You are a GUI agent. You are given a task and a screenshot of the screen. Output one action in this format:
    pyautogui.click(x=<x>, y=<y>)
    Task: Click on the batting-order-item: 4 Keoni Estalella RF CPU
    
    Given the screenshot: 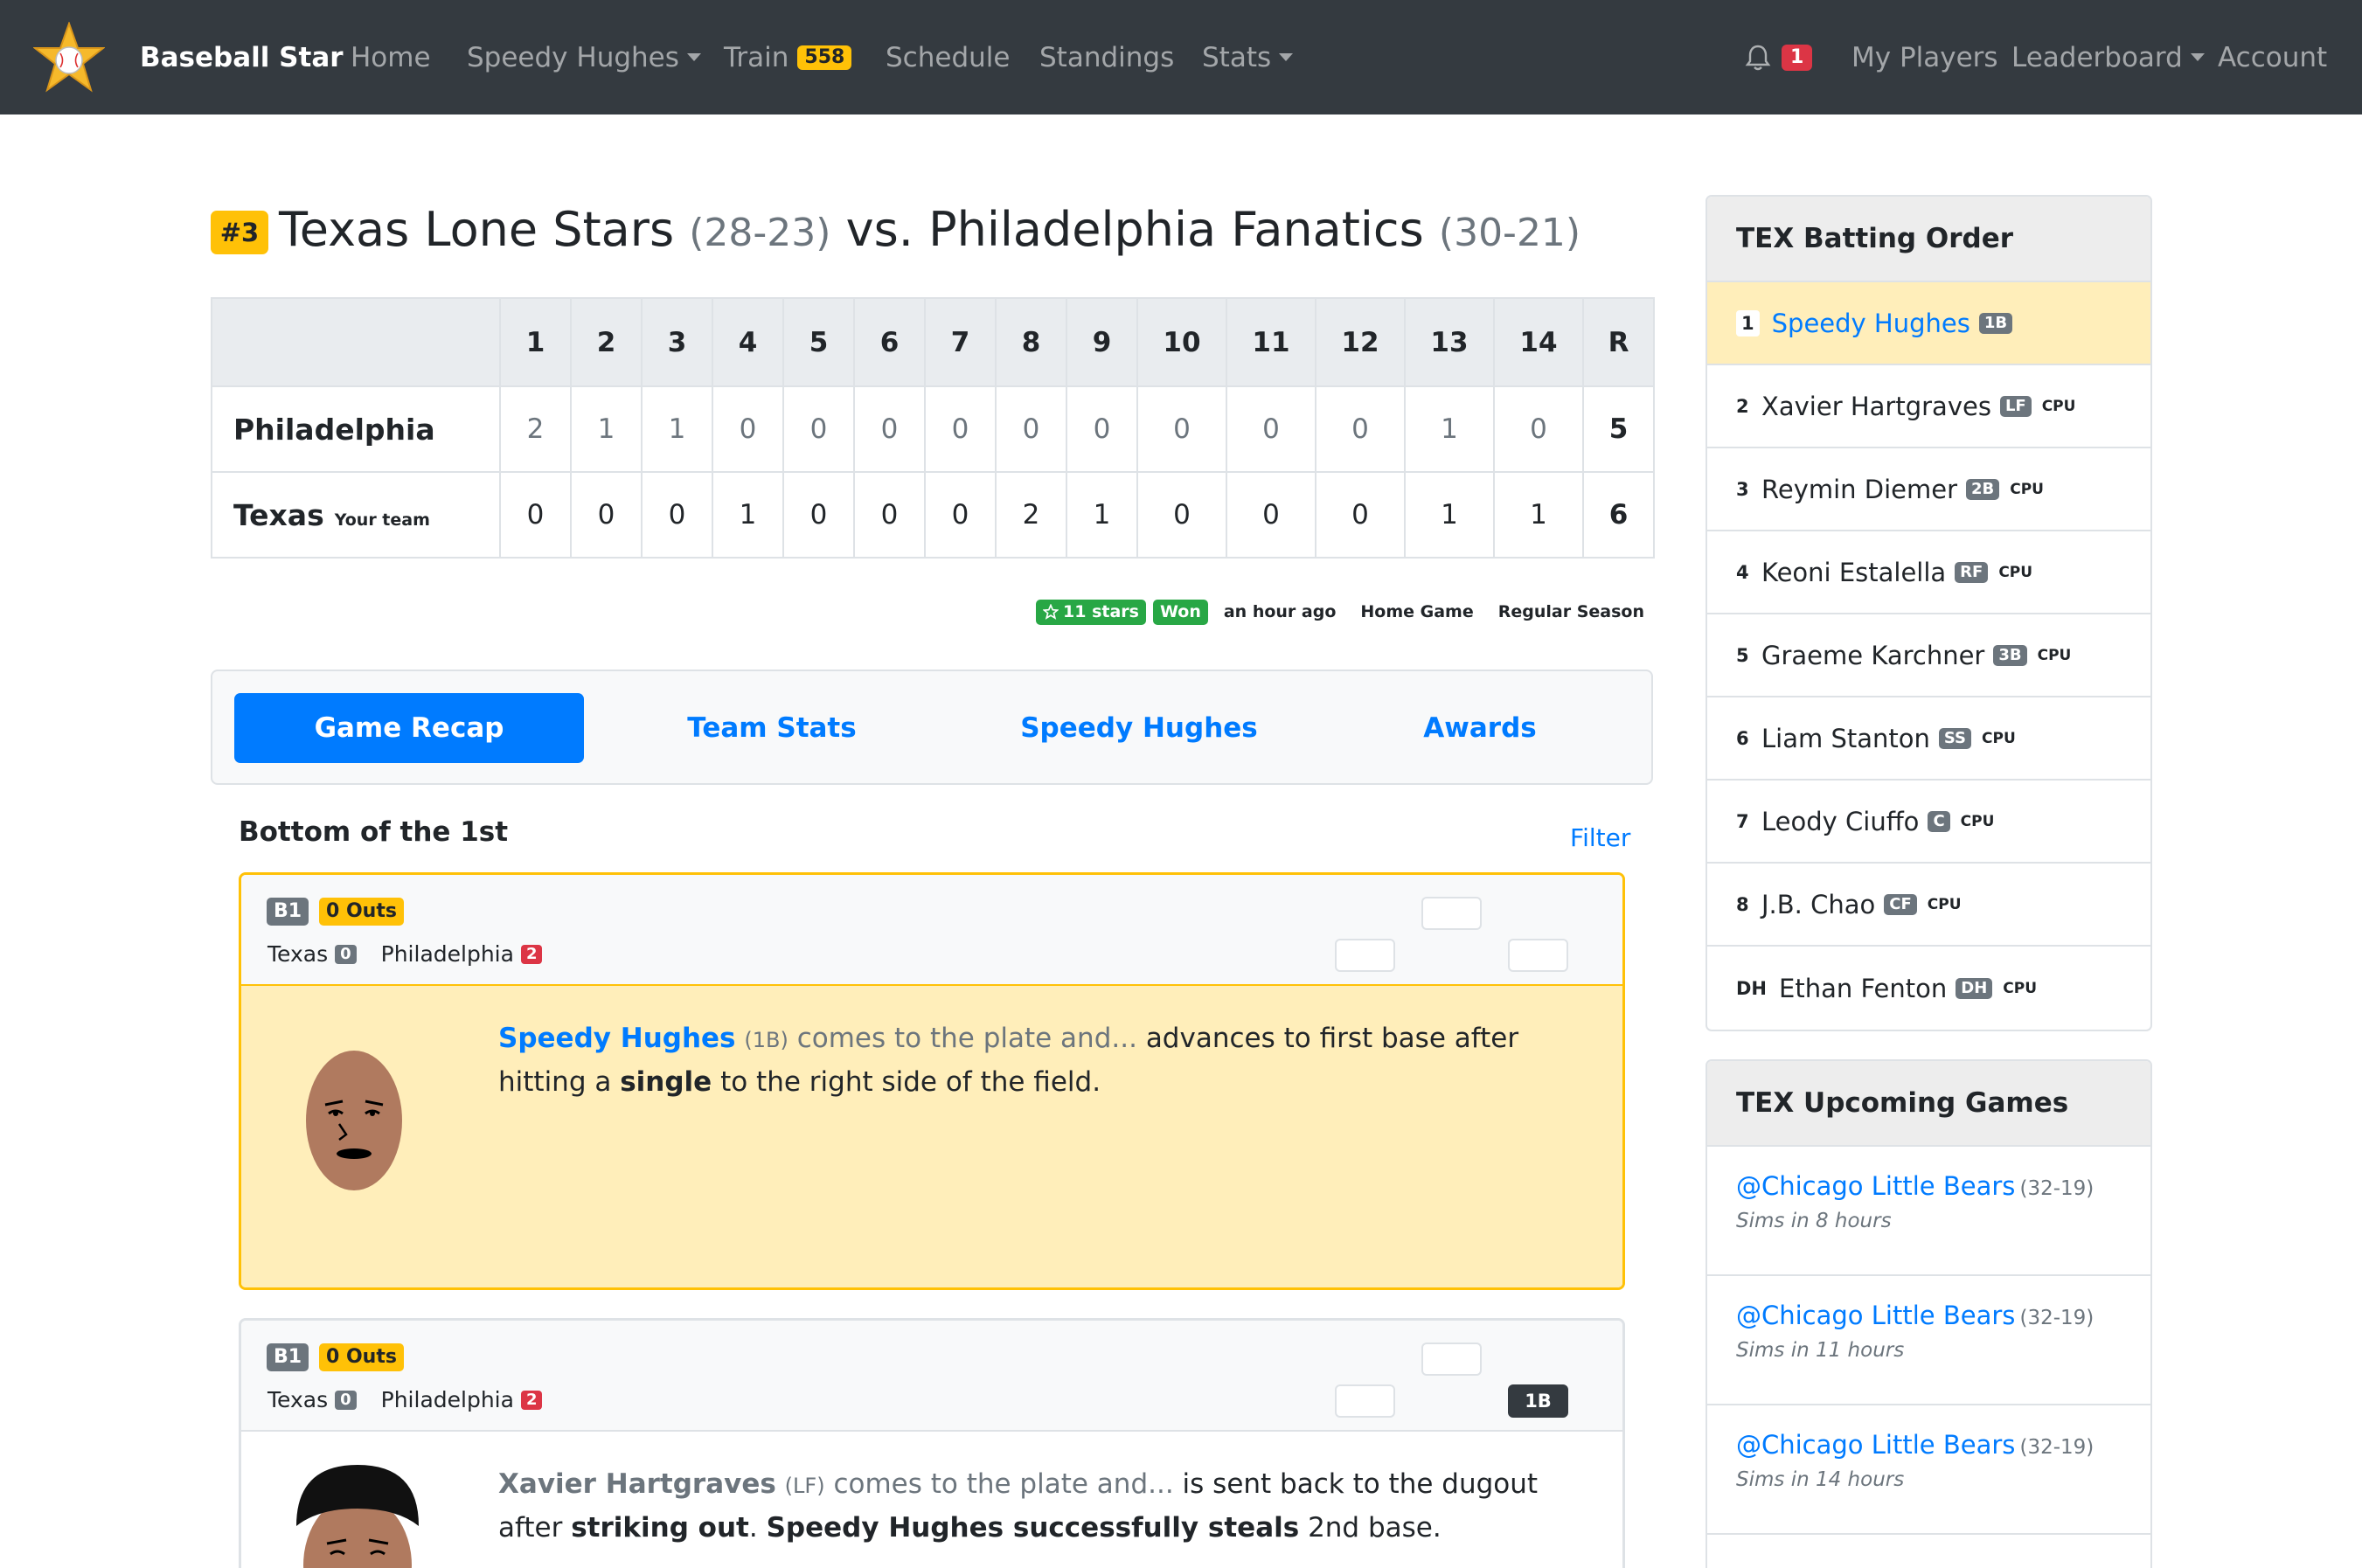 What is the action you would take?
    pyautogui.click(x=1928, y=573)
    